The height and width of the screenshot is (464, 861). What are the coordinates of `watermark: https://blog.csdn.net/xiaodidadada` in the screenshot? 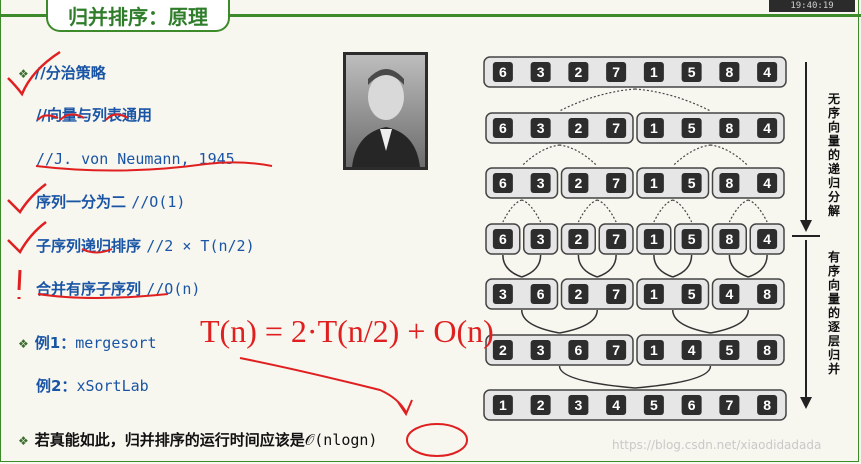 It's located at (717, 445).